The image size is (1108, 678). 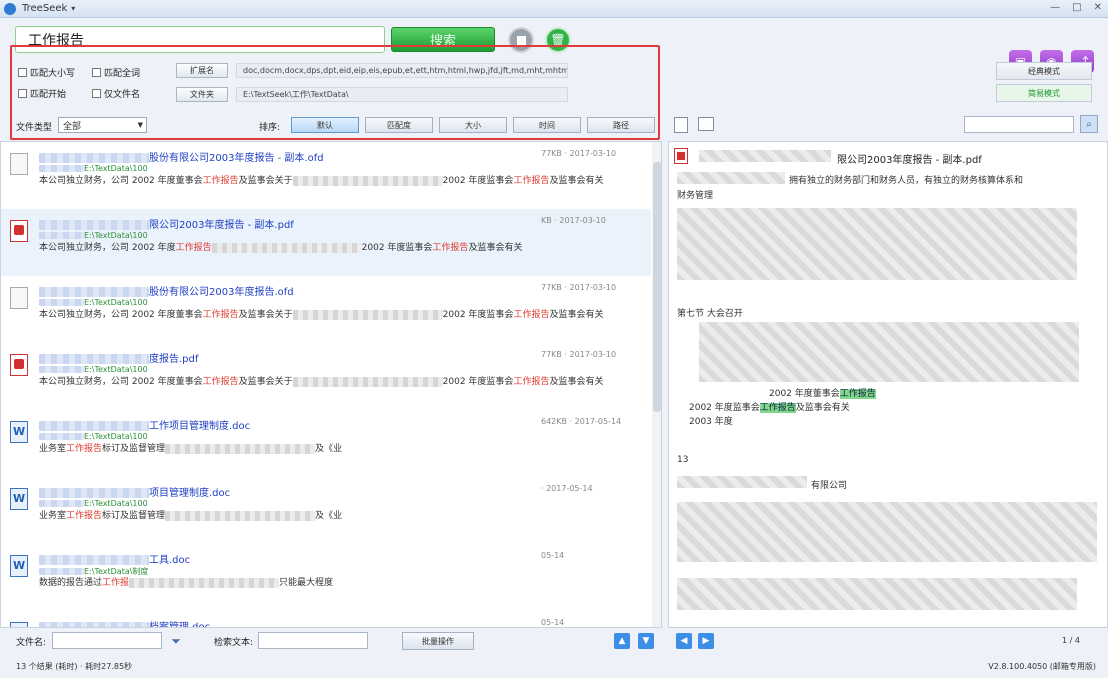 I want to click on result-snippet: 数据的报告通过工作报 只能最大程度, so click(x=186, y=582).